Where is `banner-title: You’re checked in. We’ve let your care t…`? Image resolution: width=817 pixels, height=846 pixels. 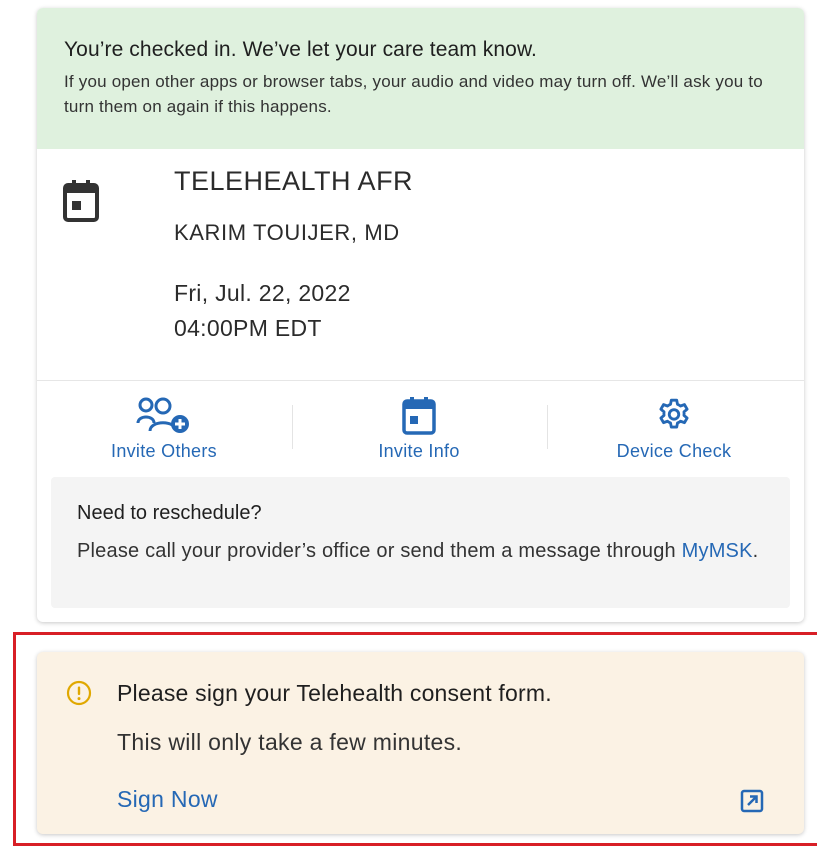
banner-title: You’re checked in. We’ve let your care t… is located at coordinates (300, 49).